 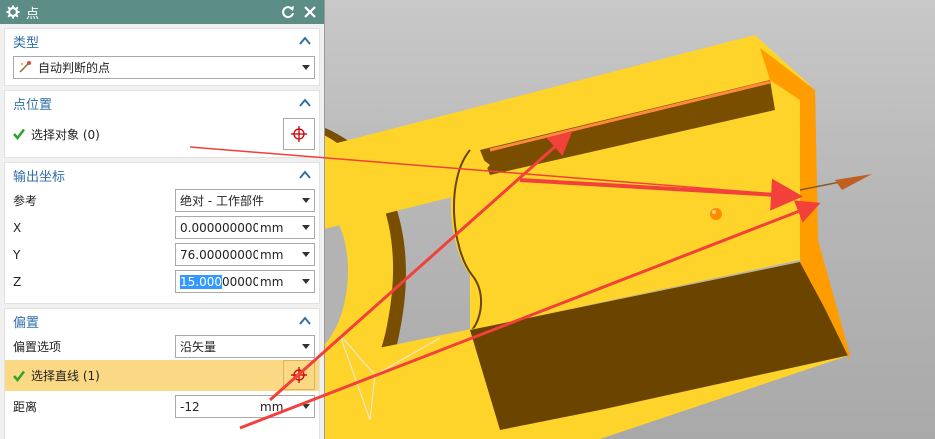 What do you see at coordinates (37, 347) in the screenshot?
I see `offset-option-label: 偏置选项` at bounding box center [37, 347].